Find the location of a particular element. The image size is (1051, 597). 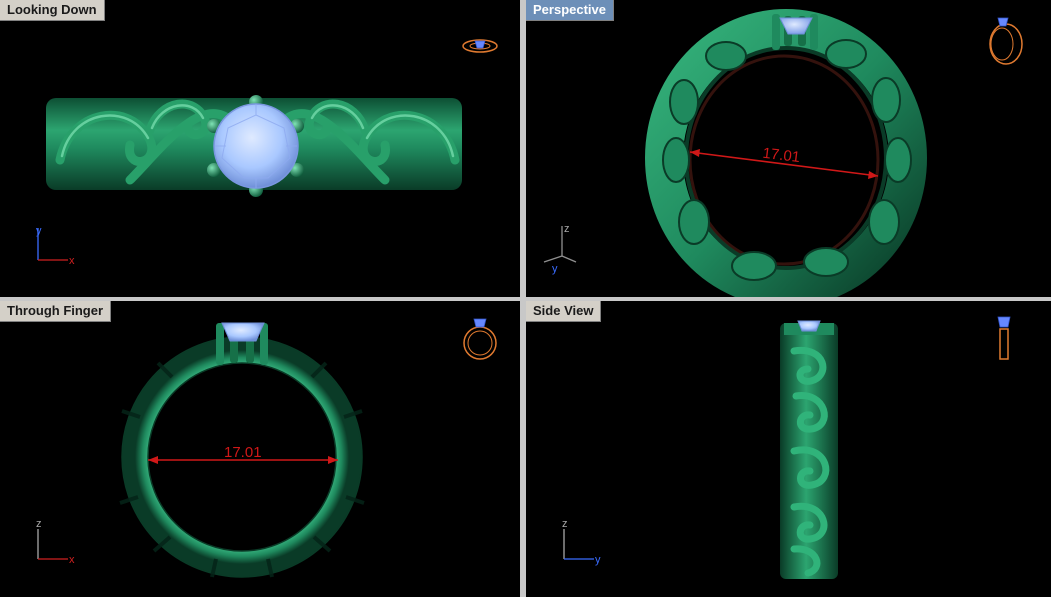

axis-indicator: y x is located at coordinates (55, 246).